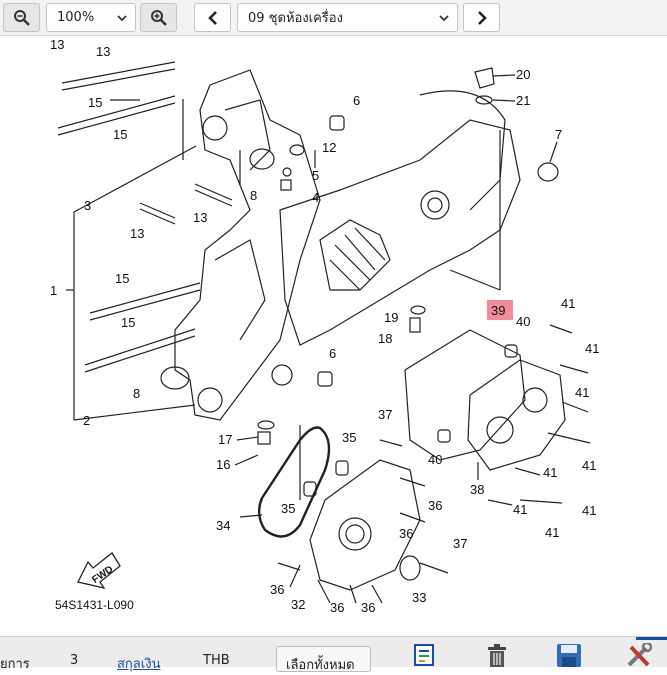  I want to click on next-page-button, so click(481, 17).